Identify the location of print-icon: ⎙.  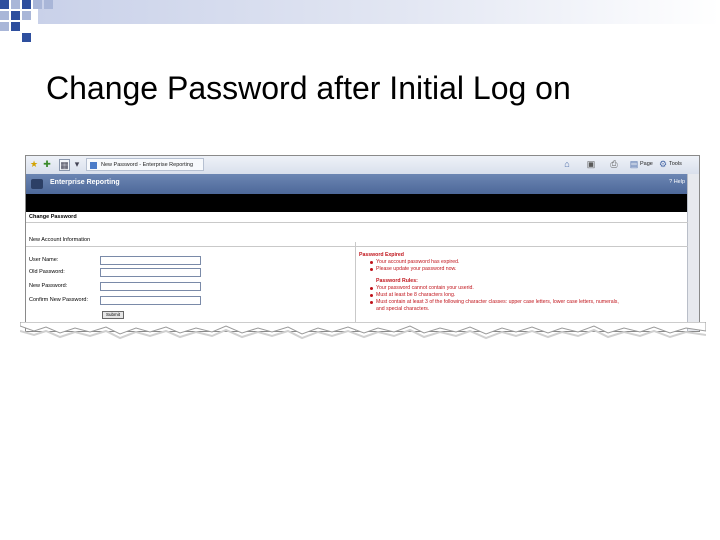
(614, 164).